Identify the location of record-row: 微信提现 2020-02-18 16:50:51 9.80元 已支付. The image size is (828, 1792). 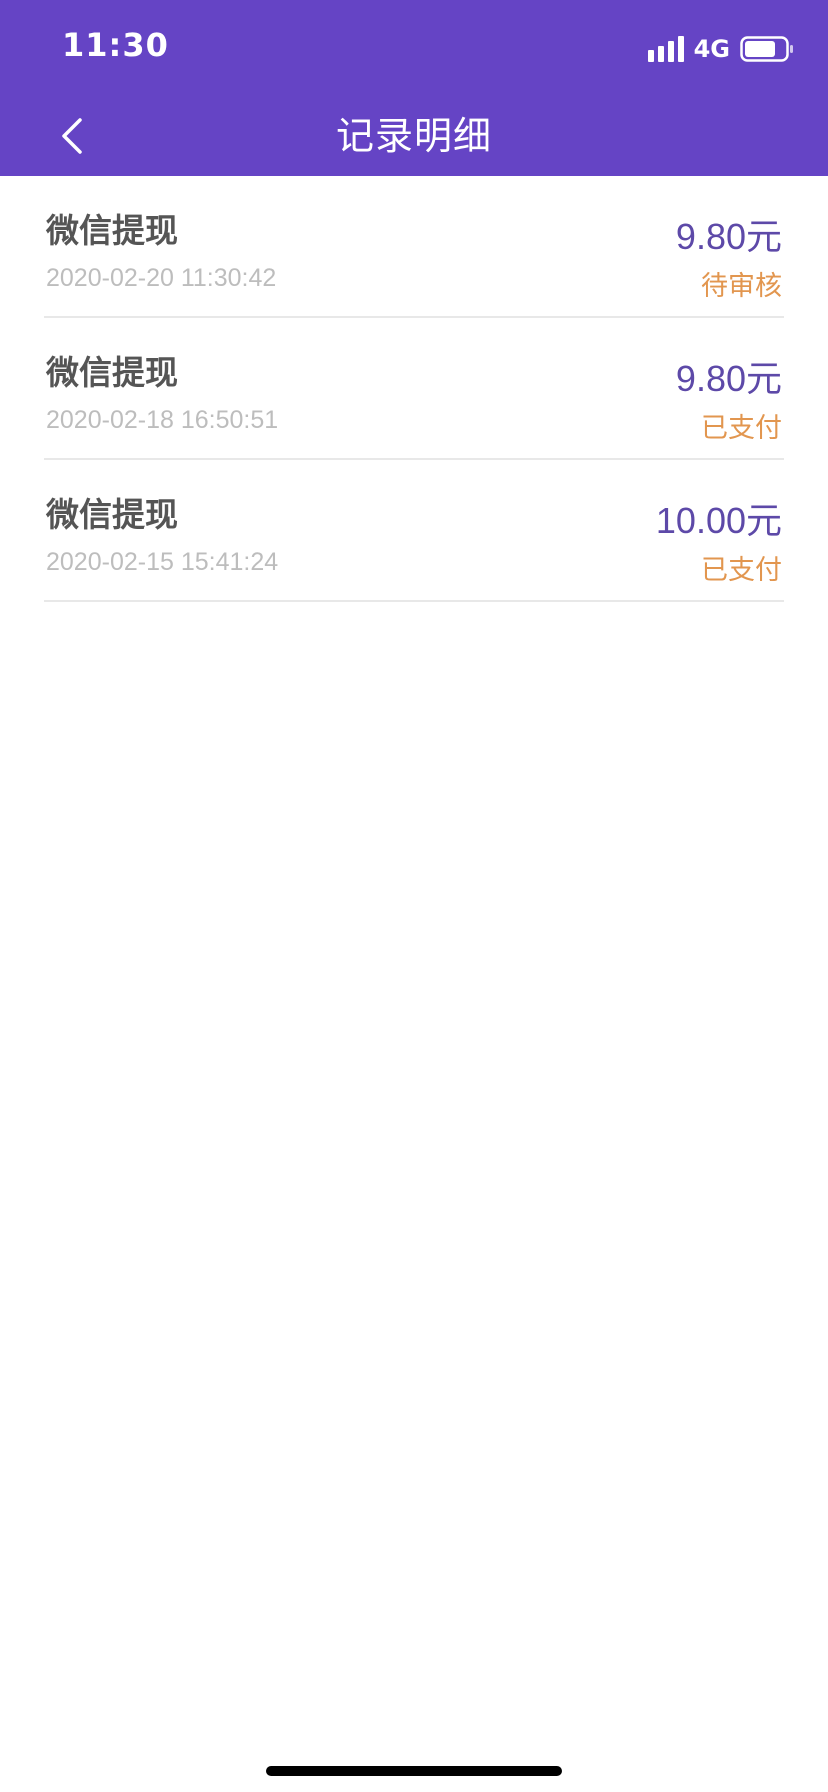
(414, 389).